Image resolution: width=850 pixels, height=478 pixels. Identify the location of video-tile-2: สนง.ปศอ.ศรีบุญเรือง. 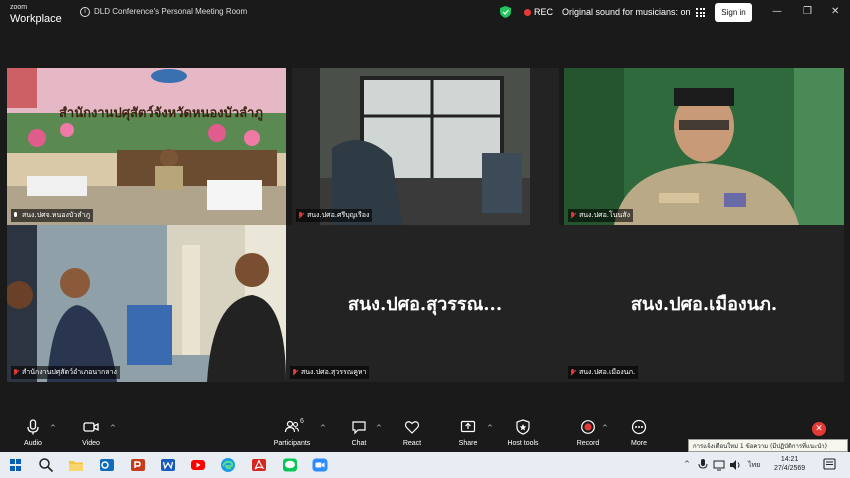
(425, 146).